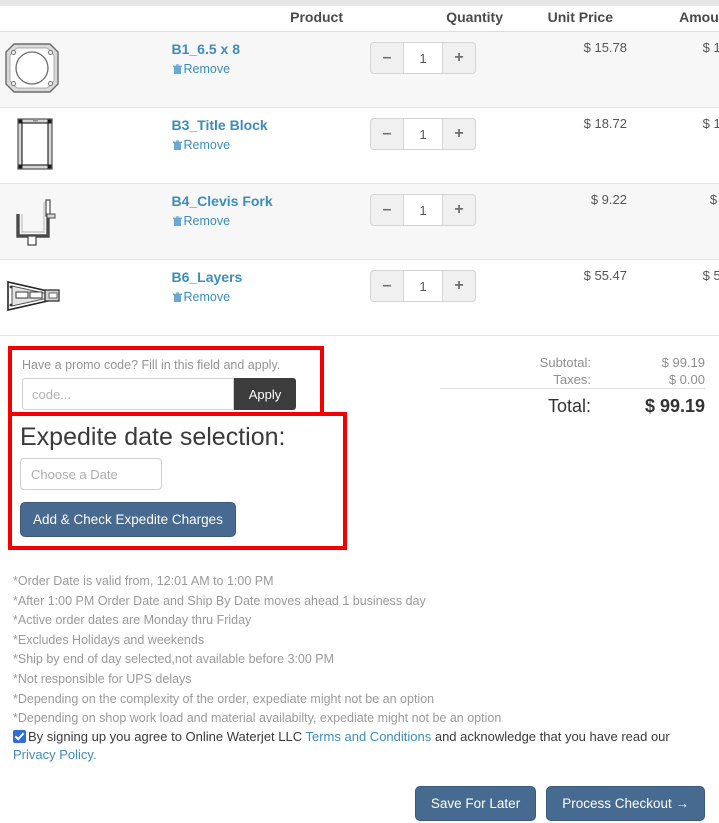 The height and width of the screenshot is (823, 719). What do you see at coordinates (710, 123) in the screenshot?
I see `amount-cell: $ 18.72` at bounding box center [710, 123].